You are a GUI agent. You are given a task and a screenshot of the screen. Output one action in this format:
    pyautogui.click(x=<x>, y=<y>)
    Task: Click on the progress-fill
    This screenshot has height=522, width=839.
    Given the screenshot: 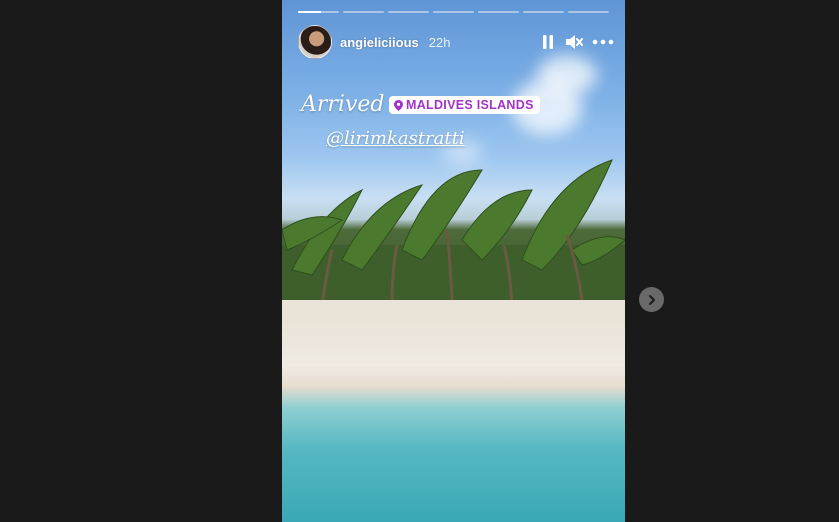 What is the action you would take?
    pyautogui.click(x=309, y=12)
    